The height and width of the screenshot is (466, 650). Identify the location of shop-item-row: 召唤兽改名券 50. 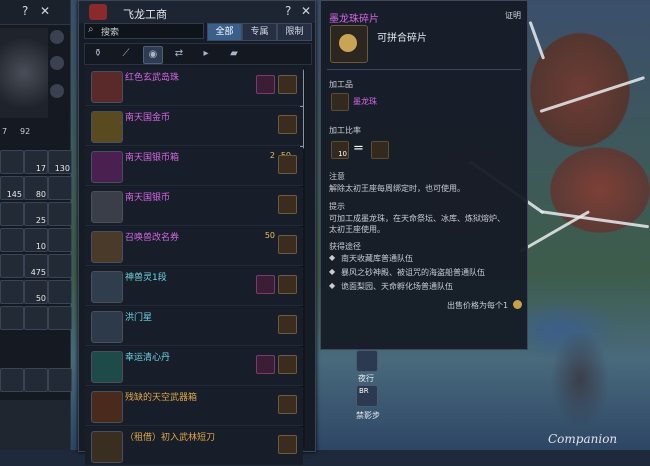
(194, 246).